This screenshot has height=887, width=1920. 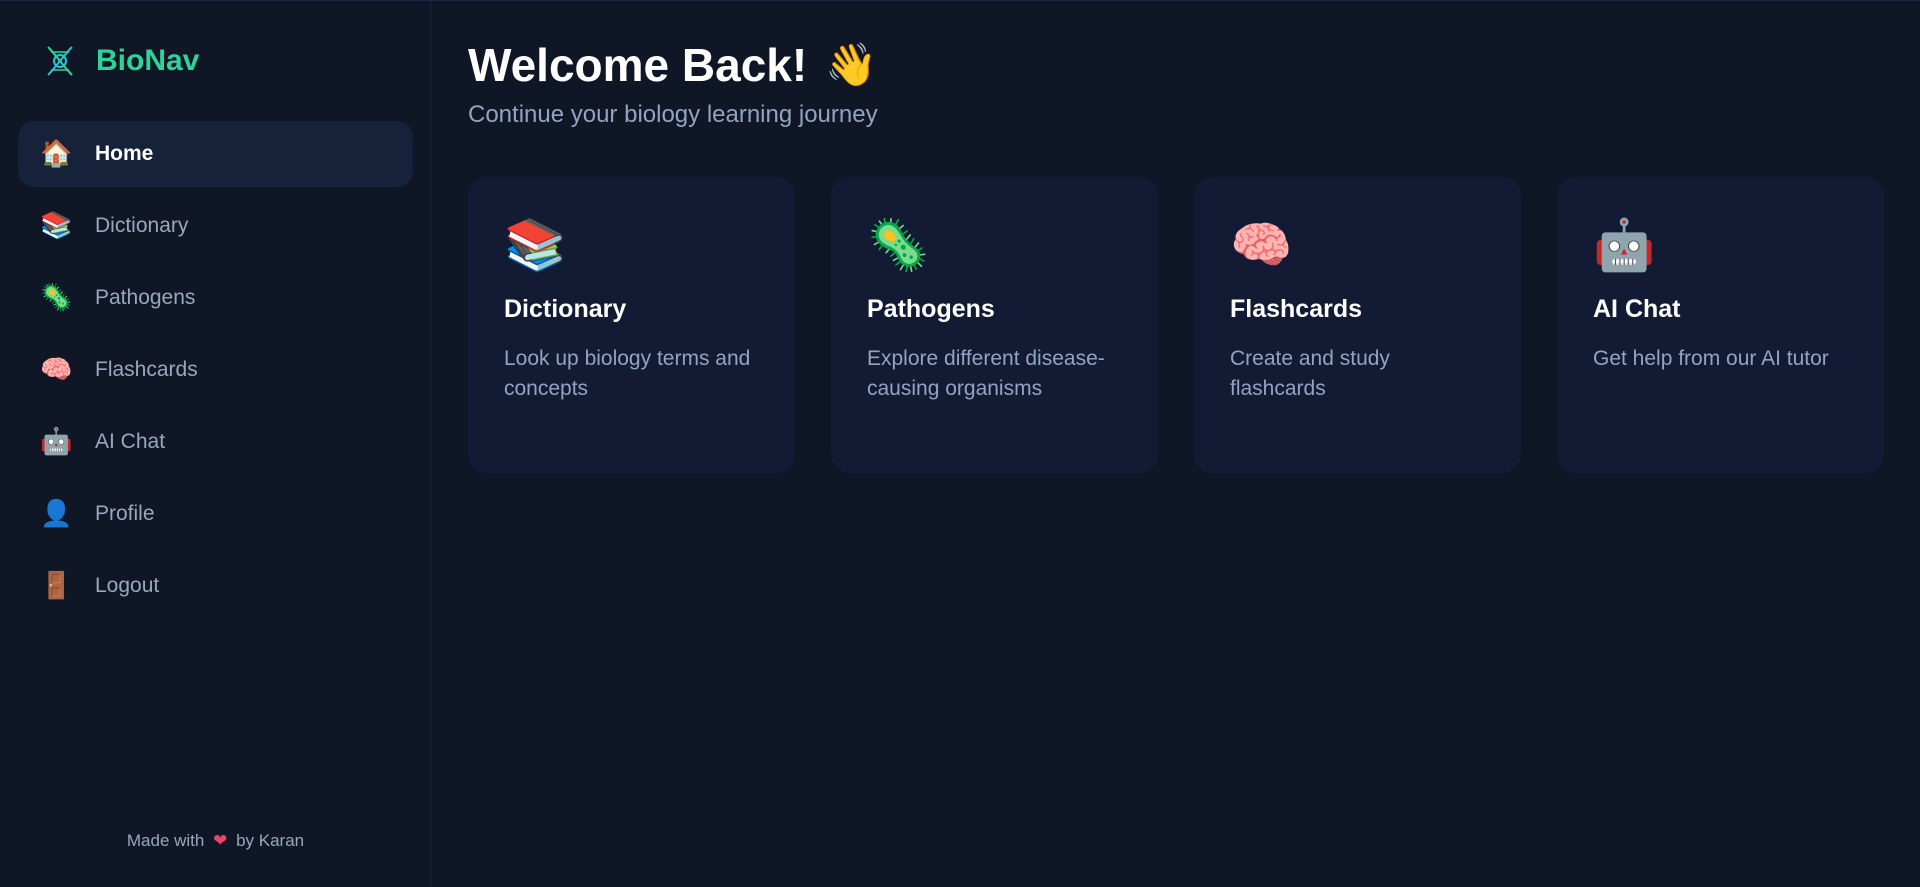 I want to click on sidebar-footer: Made with ❤ by Karan, so click(x=215, y=841).